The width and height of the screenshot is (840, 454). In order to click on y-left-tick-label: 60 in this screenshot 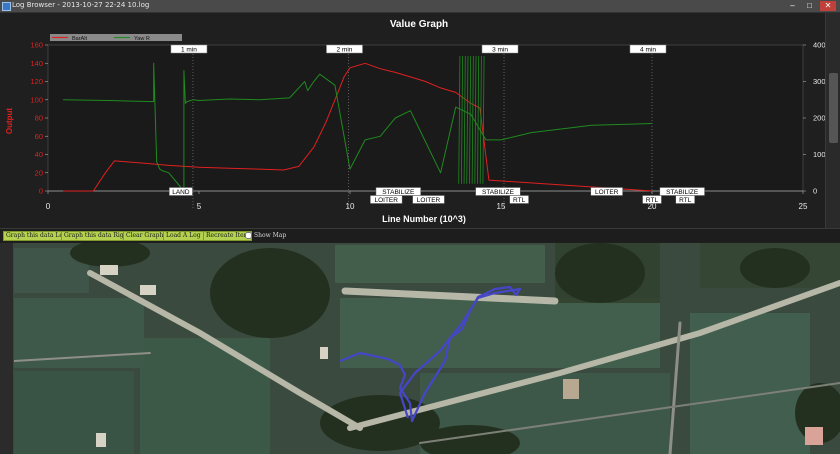, I will do `click(39, 136)`.